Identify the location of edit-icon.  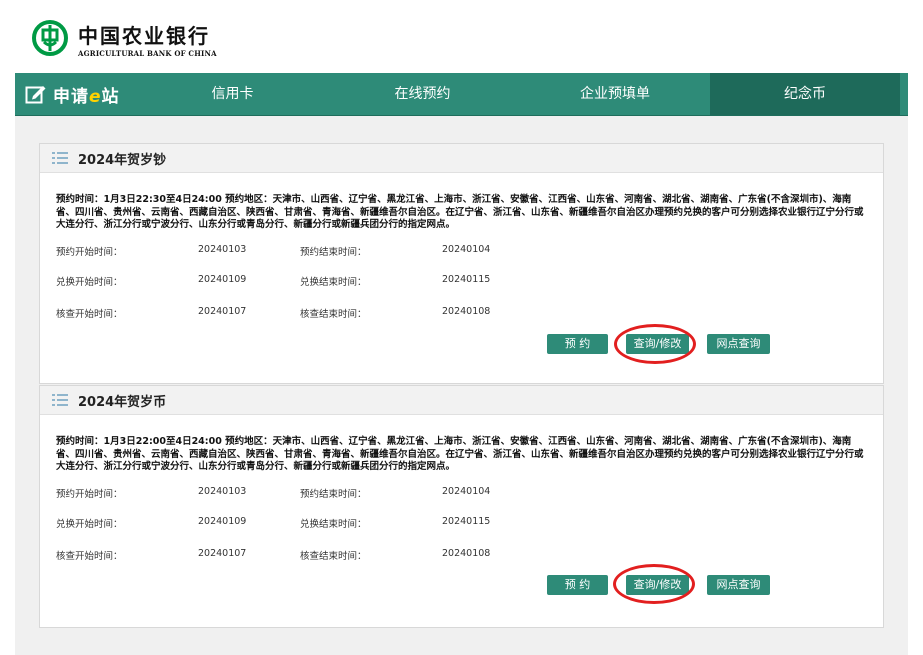
(35, 95).